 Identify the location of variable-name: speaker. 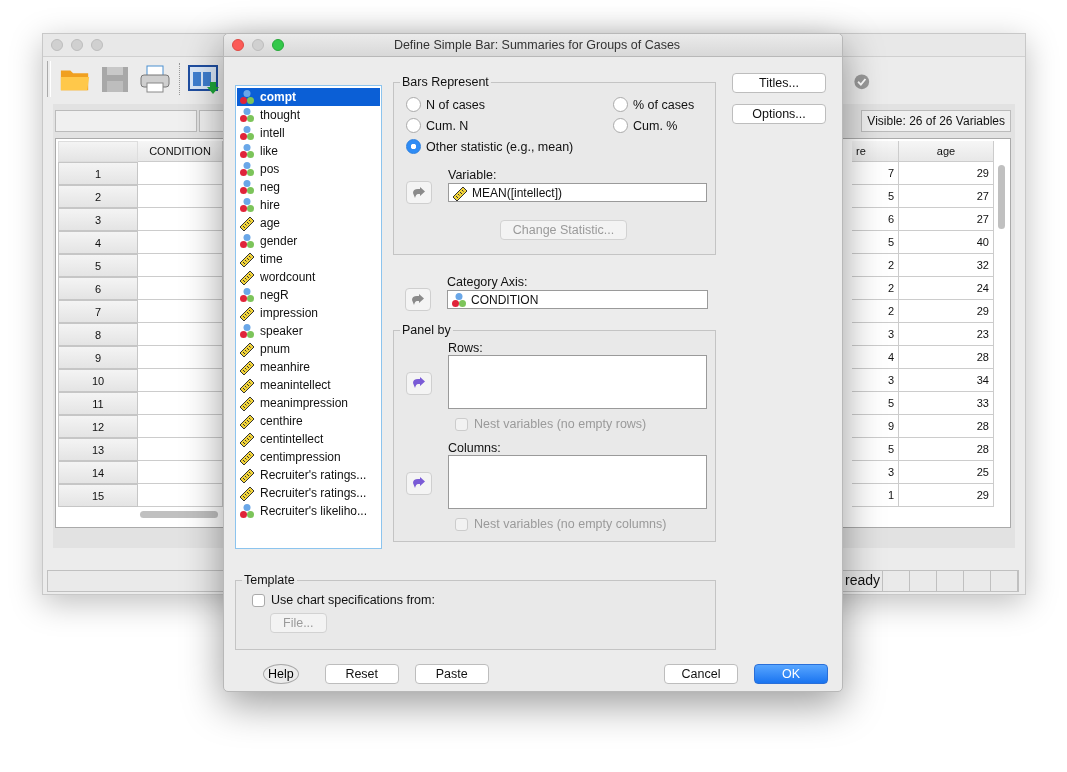
(281, 331).